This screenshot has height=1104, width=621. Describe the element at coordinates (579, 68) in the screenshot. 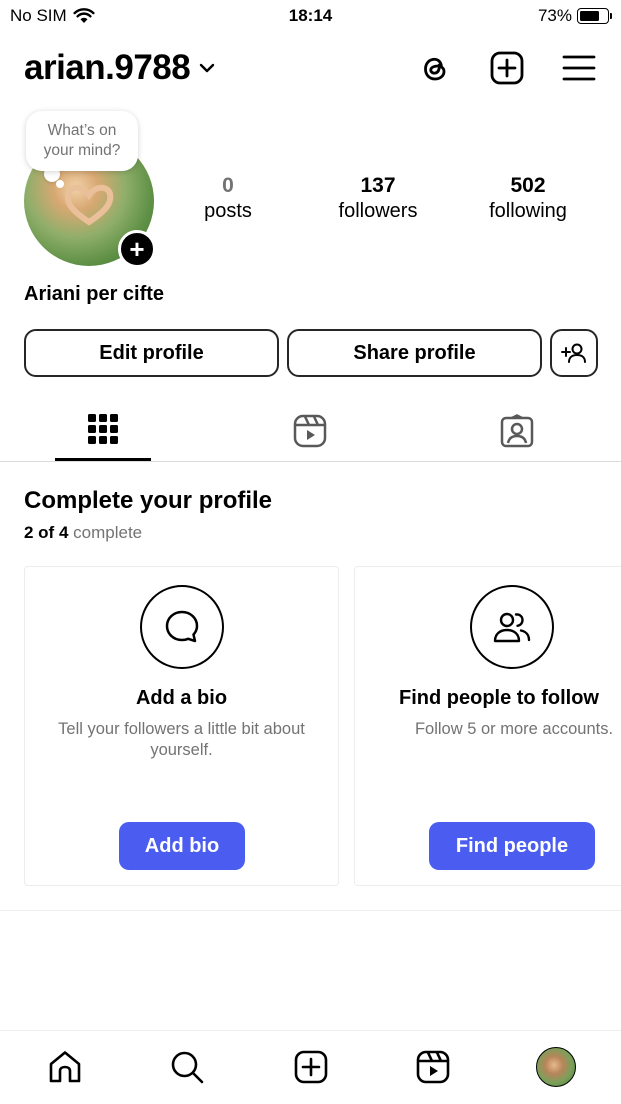

I see `menu-icon` at that location.